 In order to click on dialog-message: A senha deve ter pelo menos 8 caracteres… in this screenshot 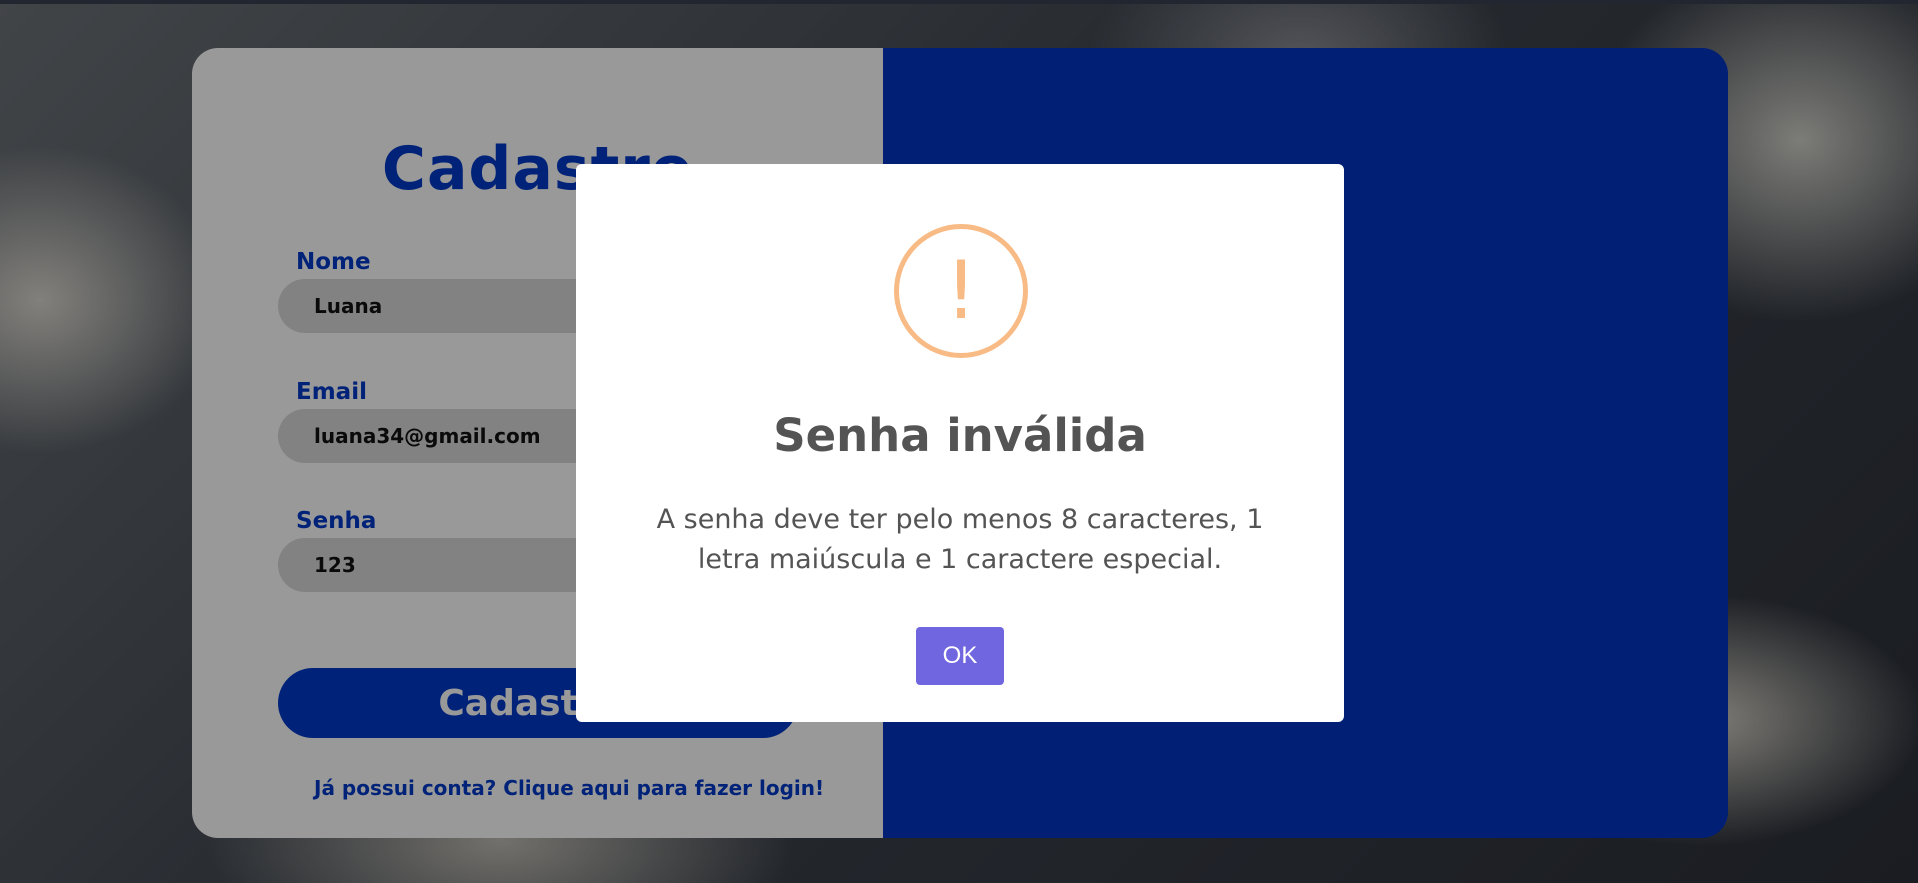, I will do `click(960, 539)`.